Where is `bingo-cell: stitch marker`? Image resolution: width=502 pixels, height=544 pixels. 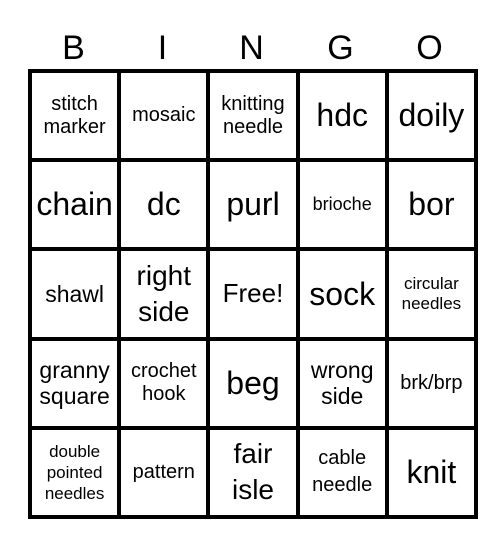 bingo-cell: stitch marker is located at coordinates (75, 116).